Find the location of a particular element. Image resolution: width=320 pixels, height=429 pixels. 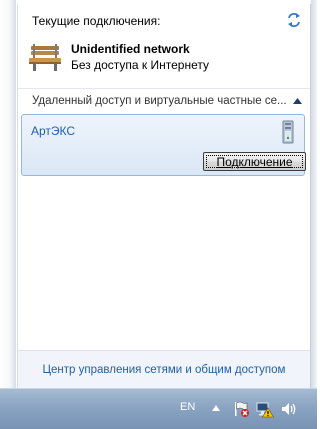

flyout-frame-right is located at coordinates (314, 194).